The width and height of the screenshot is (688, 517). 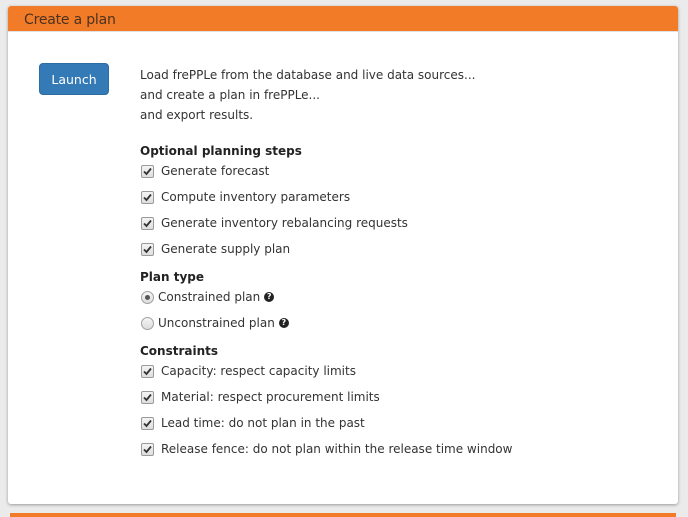 I want to click on radio-label: Unconstrained plan, so click(x=216, y=323).